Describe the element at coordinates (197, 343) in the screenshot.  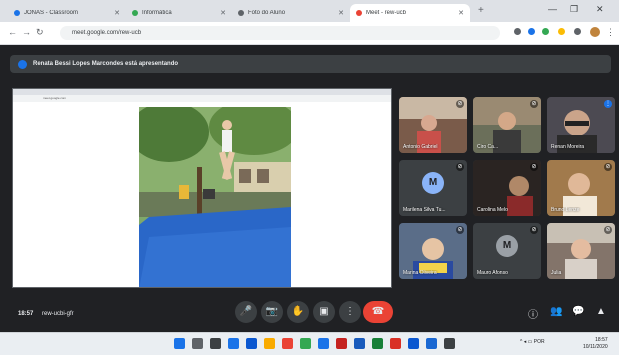
I see `search-icon` at that location.